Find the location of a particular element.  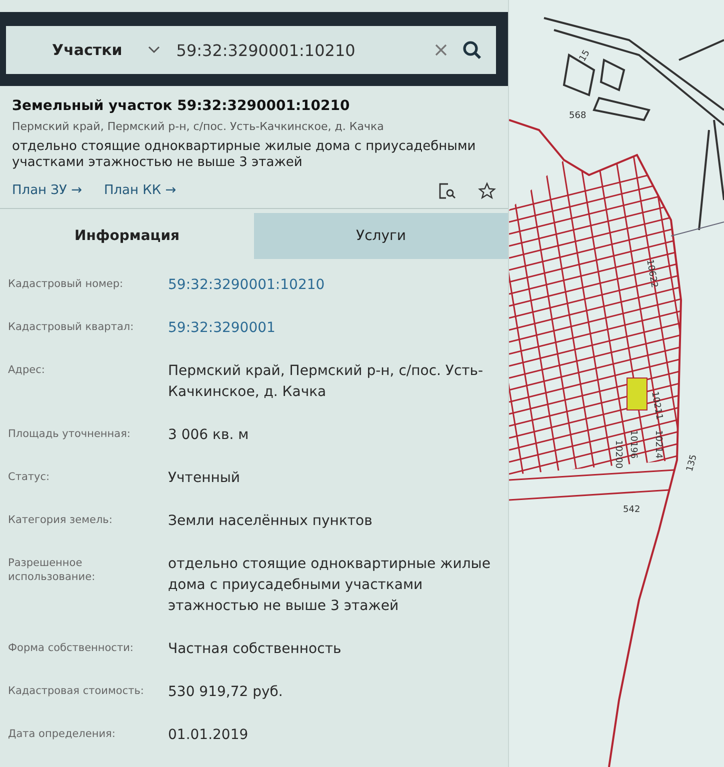

field-value: 530 919,72 руб. is located at coordinates (226, 692).